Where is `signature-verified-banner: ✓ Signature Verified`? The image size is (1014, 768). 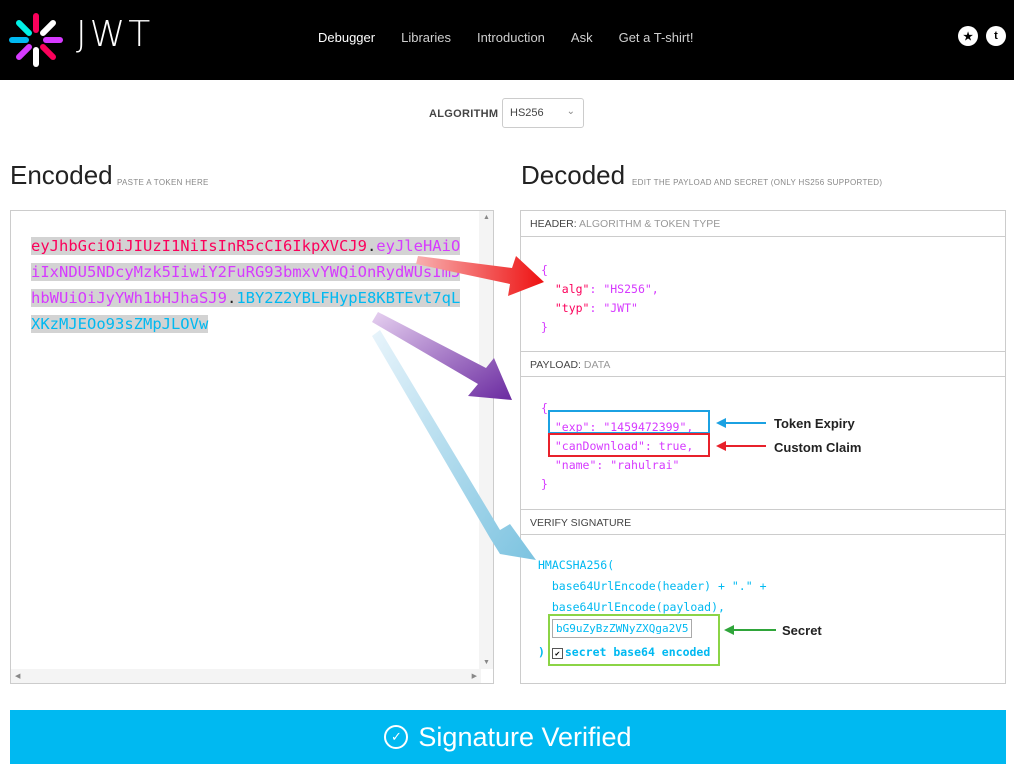 signature-verified-banner: ✓ Signature Verified is located at coordinates (508, 737).